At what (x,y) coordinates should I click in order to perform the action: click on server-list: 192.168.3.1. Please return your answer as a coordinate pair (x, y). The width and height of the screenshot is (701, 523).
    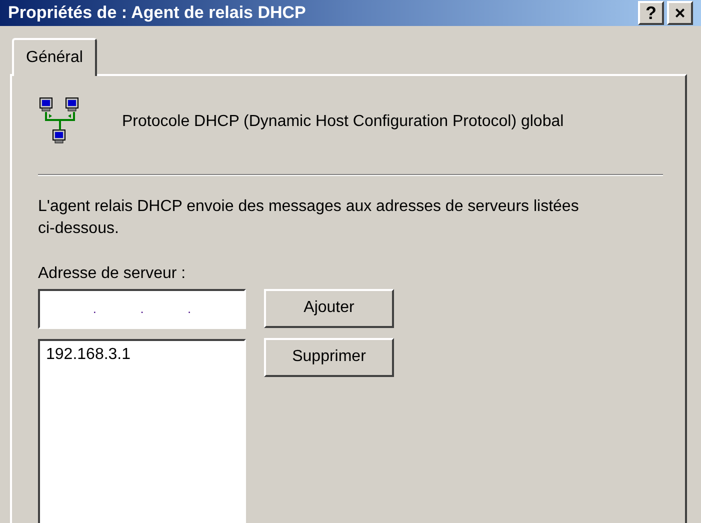
    Looking at the image, I should click on (142, 430).